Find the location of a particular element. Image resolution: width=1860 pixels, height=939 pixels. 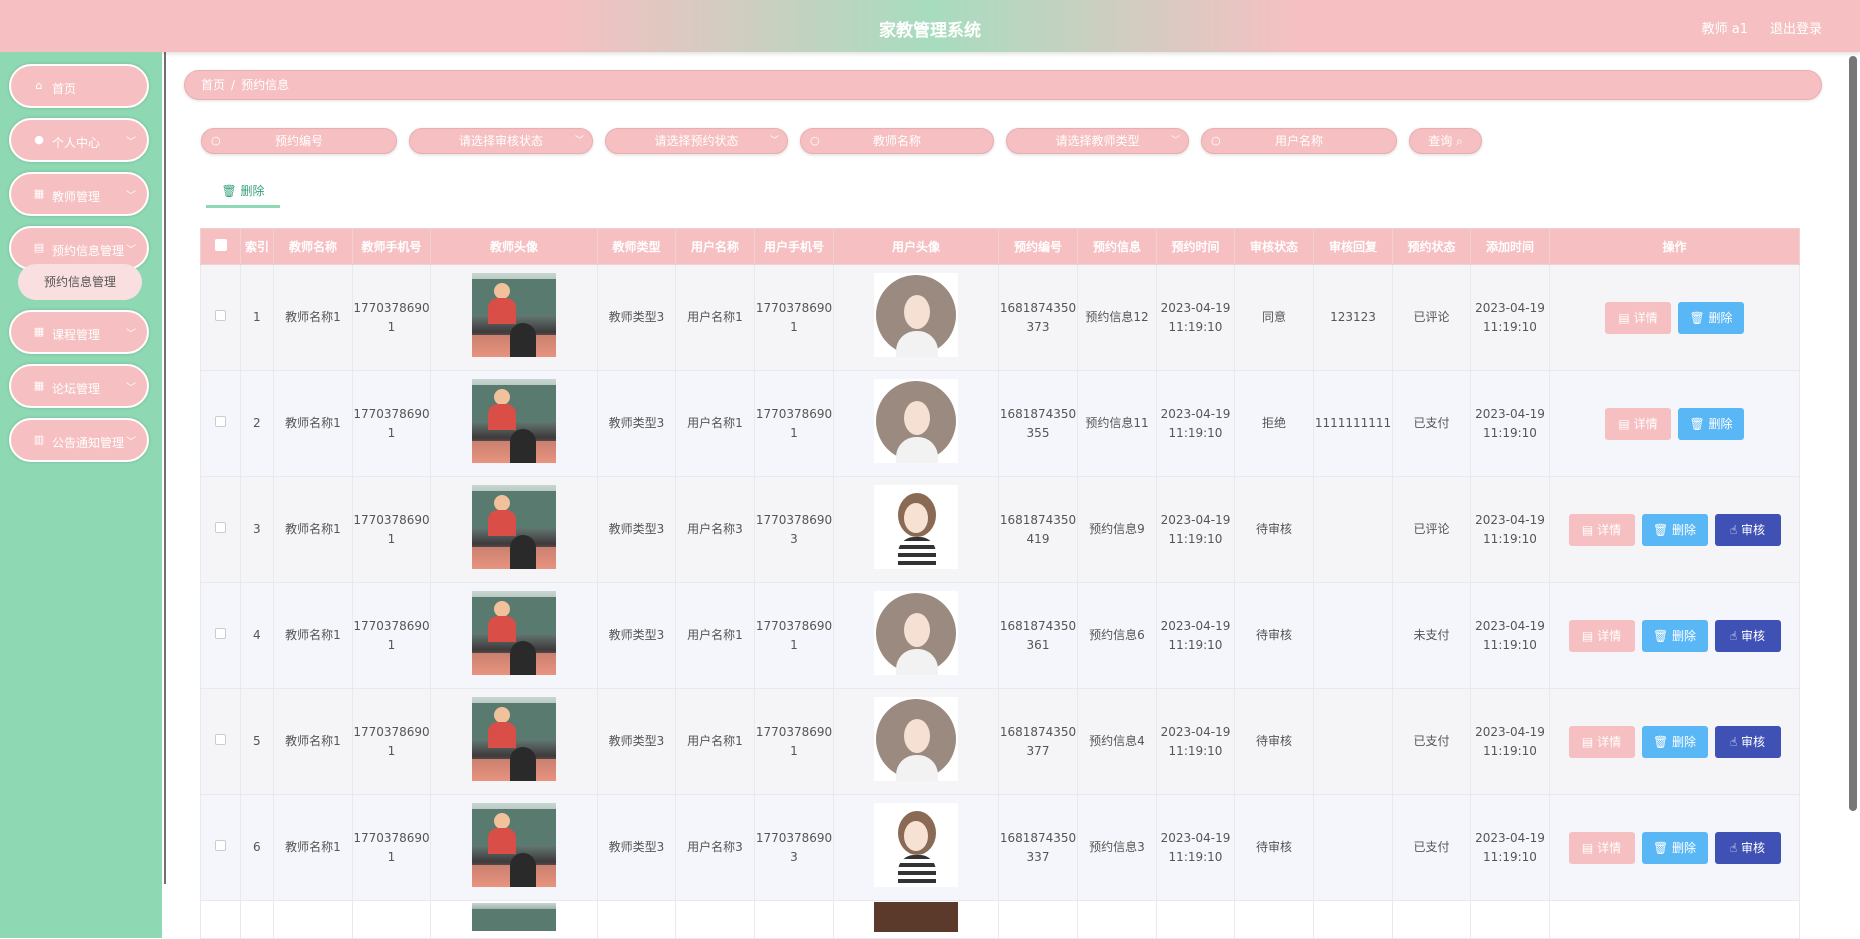

content-divider is located at coordinates (165, 468).